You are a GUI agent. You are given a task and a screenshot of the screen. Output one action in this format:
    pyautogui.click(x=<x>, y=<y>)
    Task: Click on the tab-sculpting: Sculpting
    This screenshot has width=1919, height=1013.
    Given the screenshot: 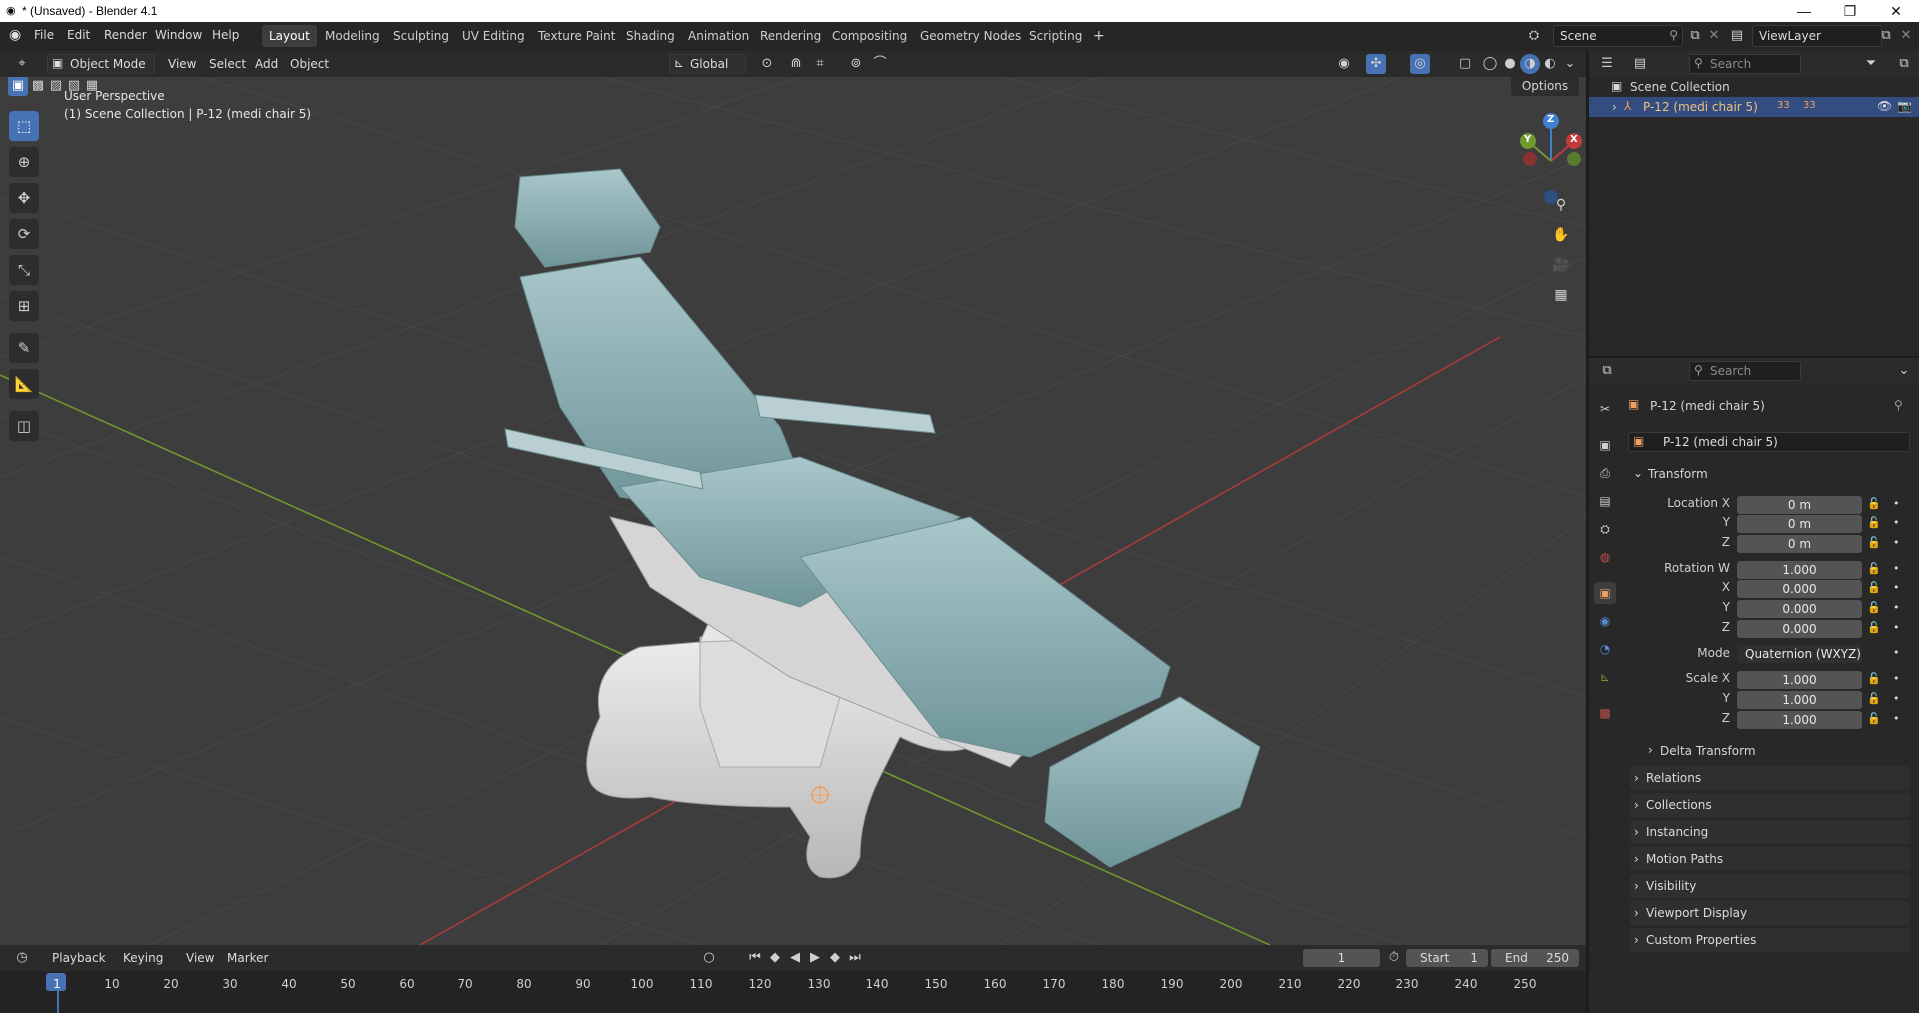 What is the action you would take?
    pyautogui.click(x=421, y=36)
    